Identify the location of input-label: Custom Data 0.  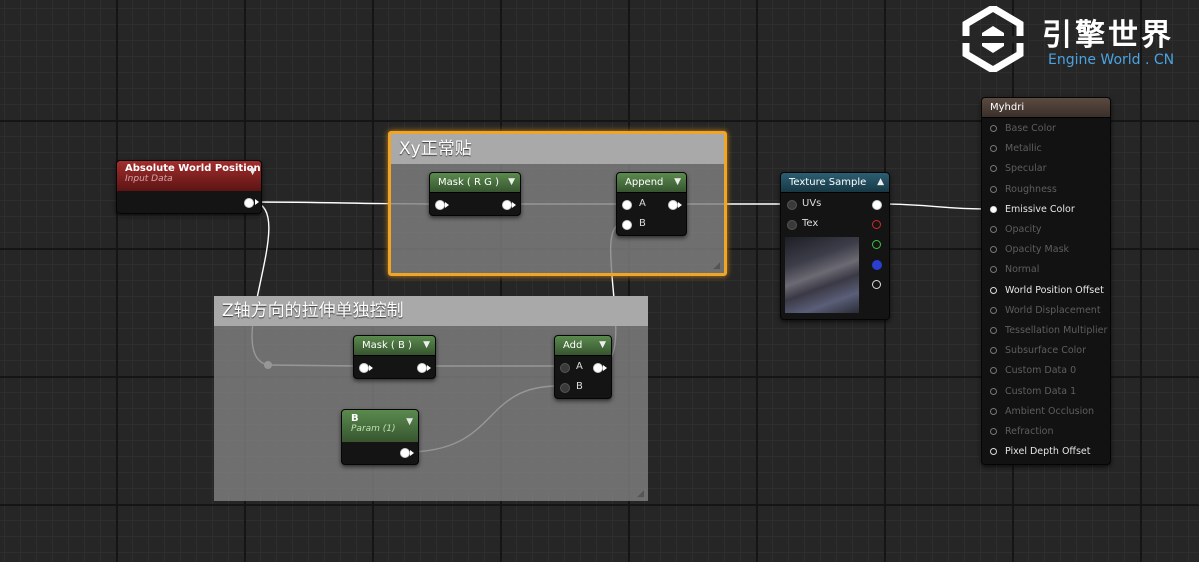
(1041, 371).